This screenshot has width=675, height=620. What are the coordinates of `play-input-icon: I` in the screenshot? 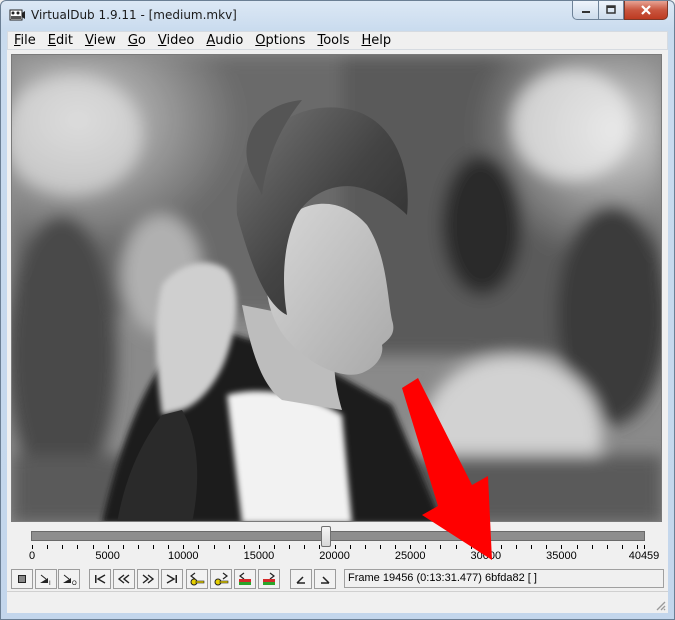 It's located at (45, 580).